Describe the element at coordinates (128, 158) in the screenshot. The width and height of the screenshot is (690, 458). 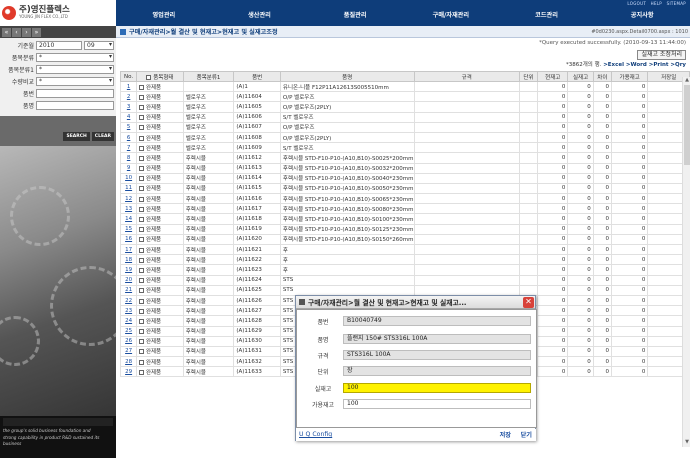
I see `table-cell: 8` at that location.